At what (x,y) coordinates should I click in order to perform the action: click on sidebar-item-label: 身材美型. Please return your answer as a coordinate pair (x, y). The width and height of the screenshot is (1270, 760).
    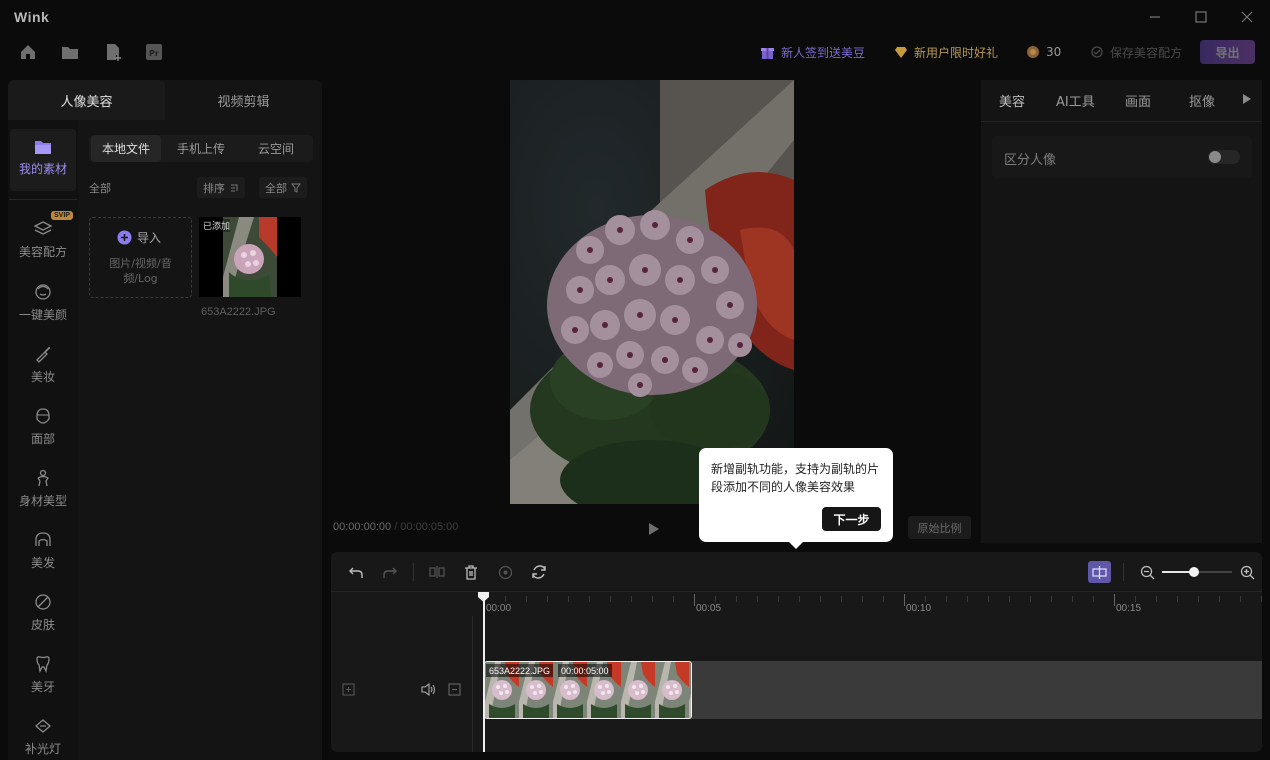
    Looking at the image, I should click on (42, 501).